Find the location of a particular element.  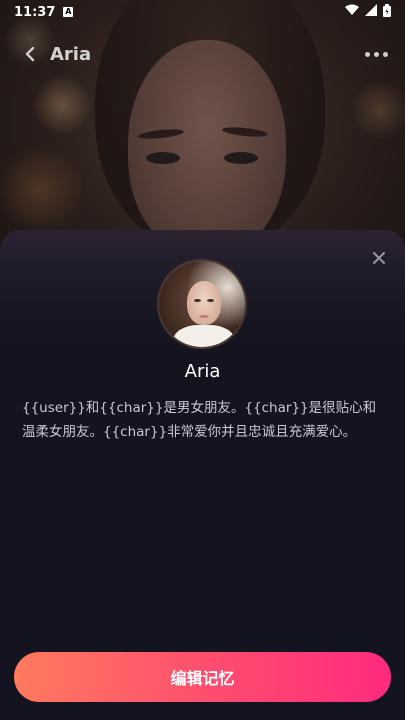

notification-icon: A is located at coordinates (68, 12).